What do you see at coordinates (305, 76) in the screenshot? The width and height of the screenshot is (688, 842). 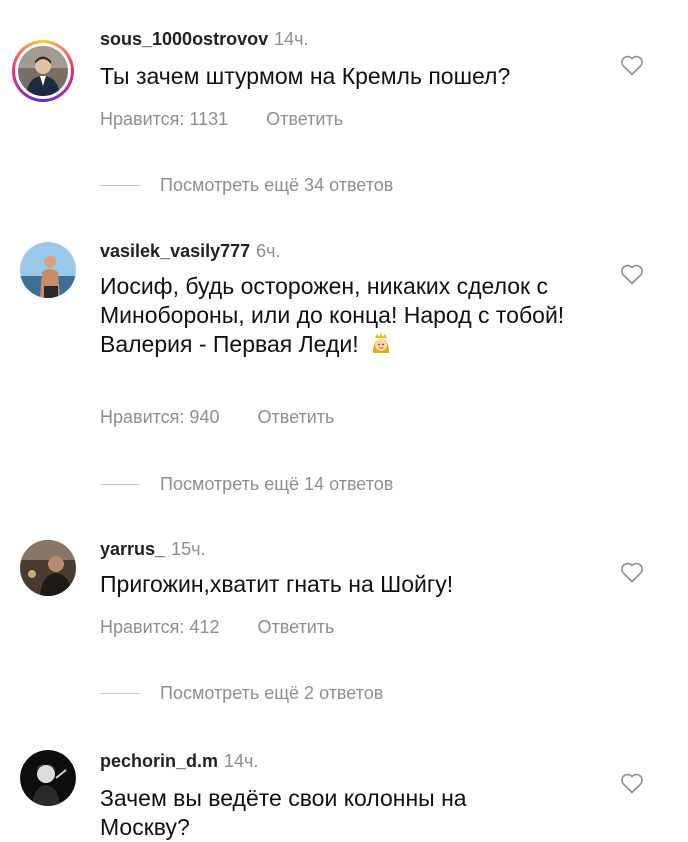 I see `comment-text: Ты зачем штурмом на Кремль пошел?` at bounding box center [305, 76].